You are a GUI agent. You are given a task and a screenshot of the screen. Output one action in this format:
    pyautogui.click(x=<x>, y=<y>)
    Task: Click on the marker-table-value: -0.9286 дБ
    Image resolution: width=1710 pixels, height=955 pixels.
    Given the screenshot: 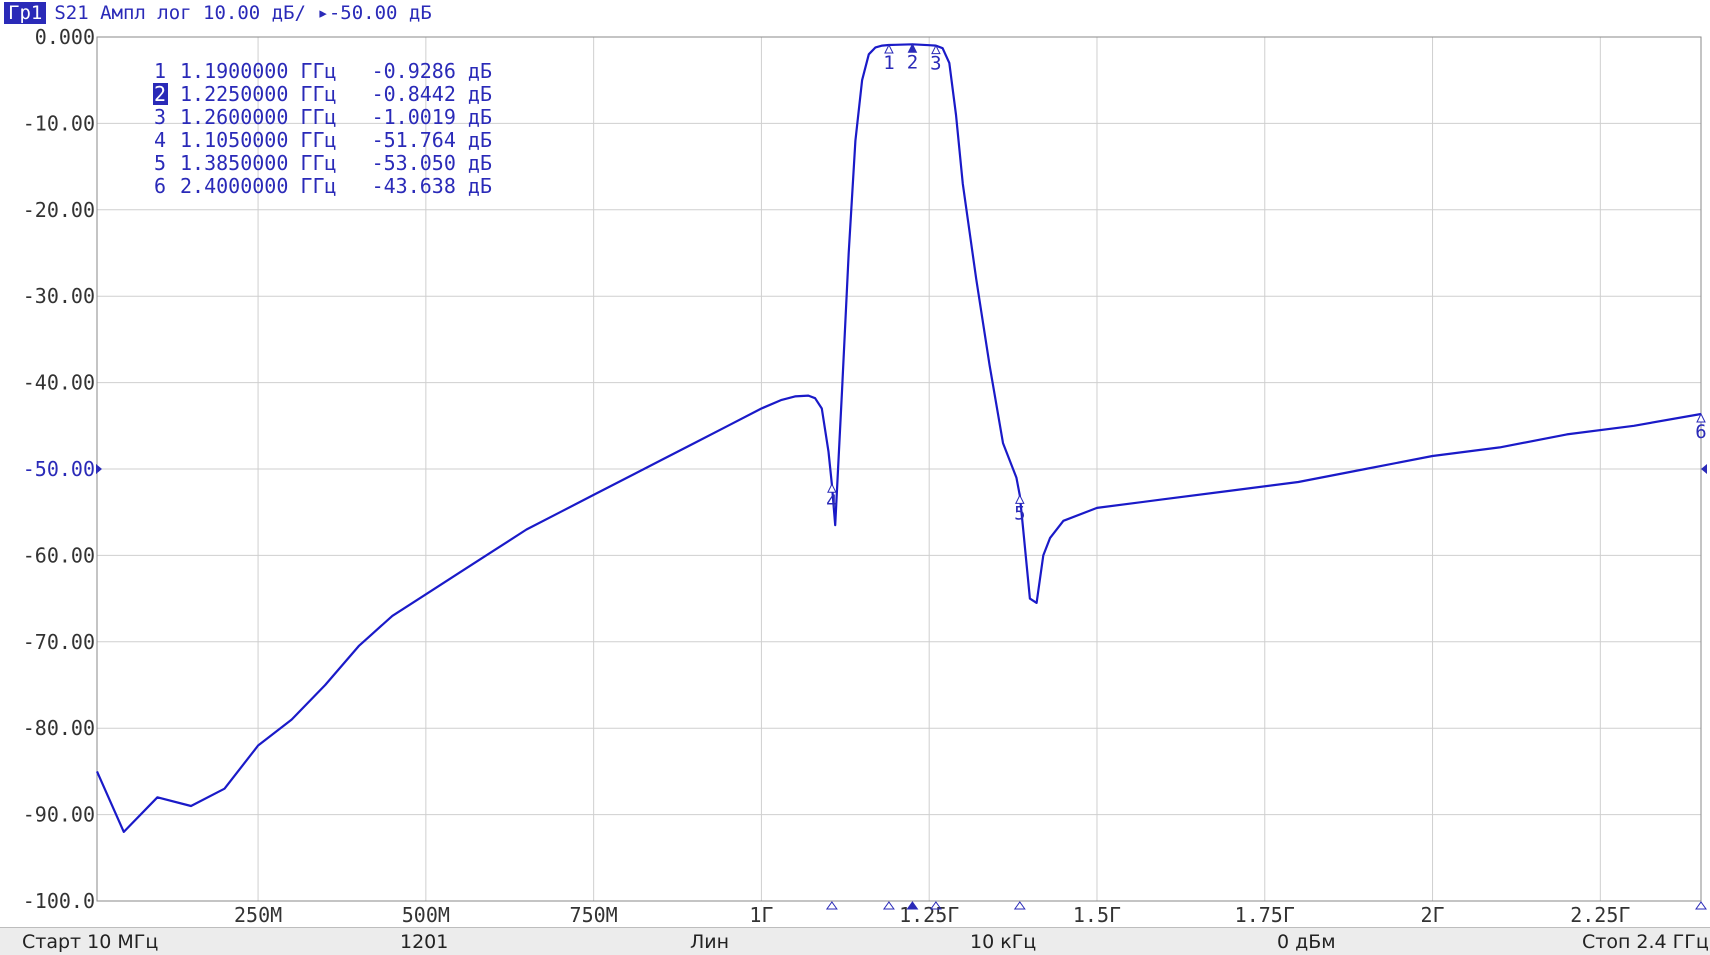 What is the action you would take?
    pyautogui.click(x=432, y=71)
    